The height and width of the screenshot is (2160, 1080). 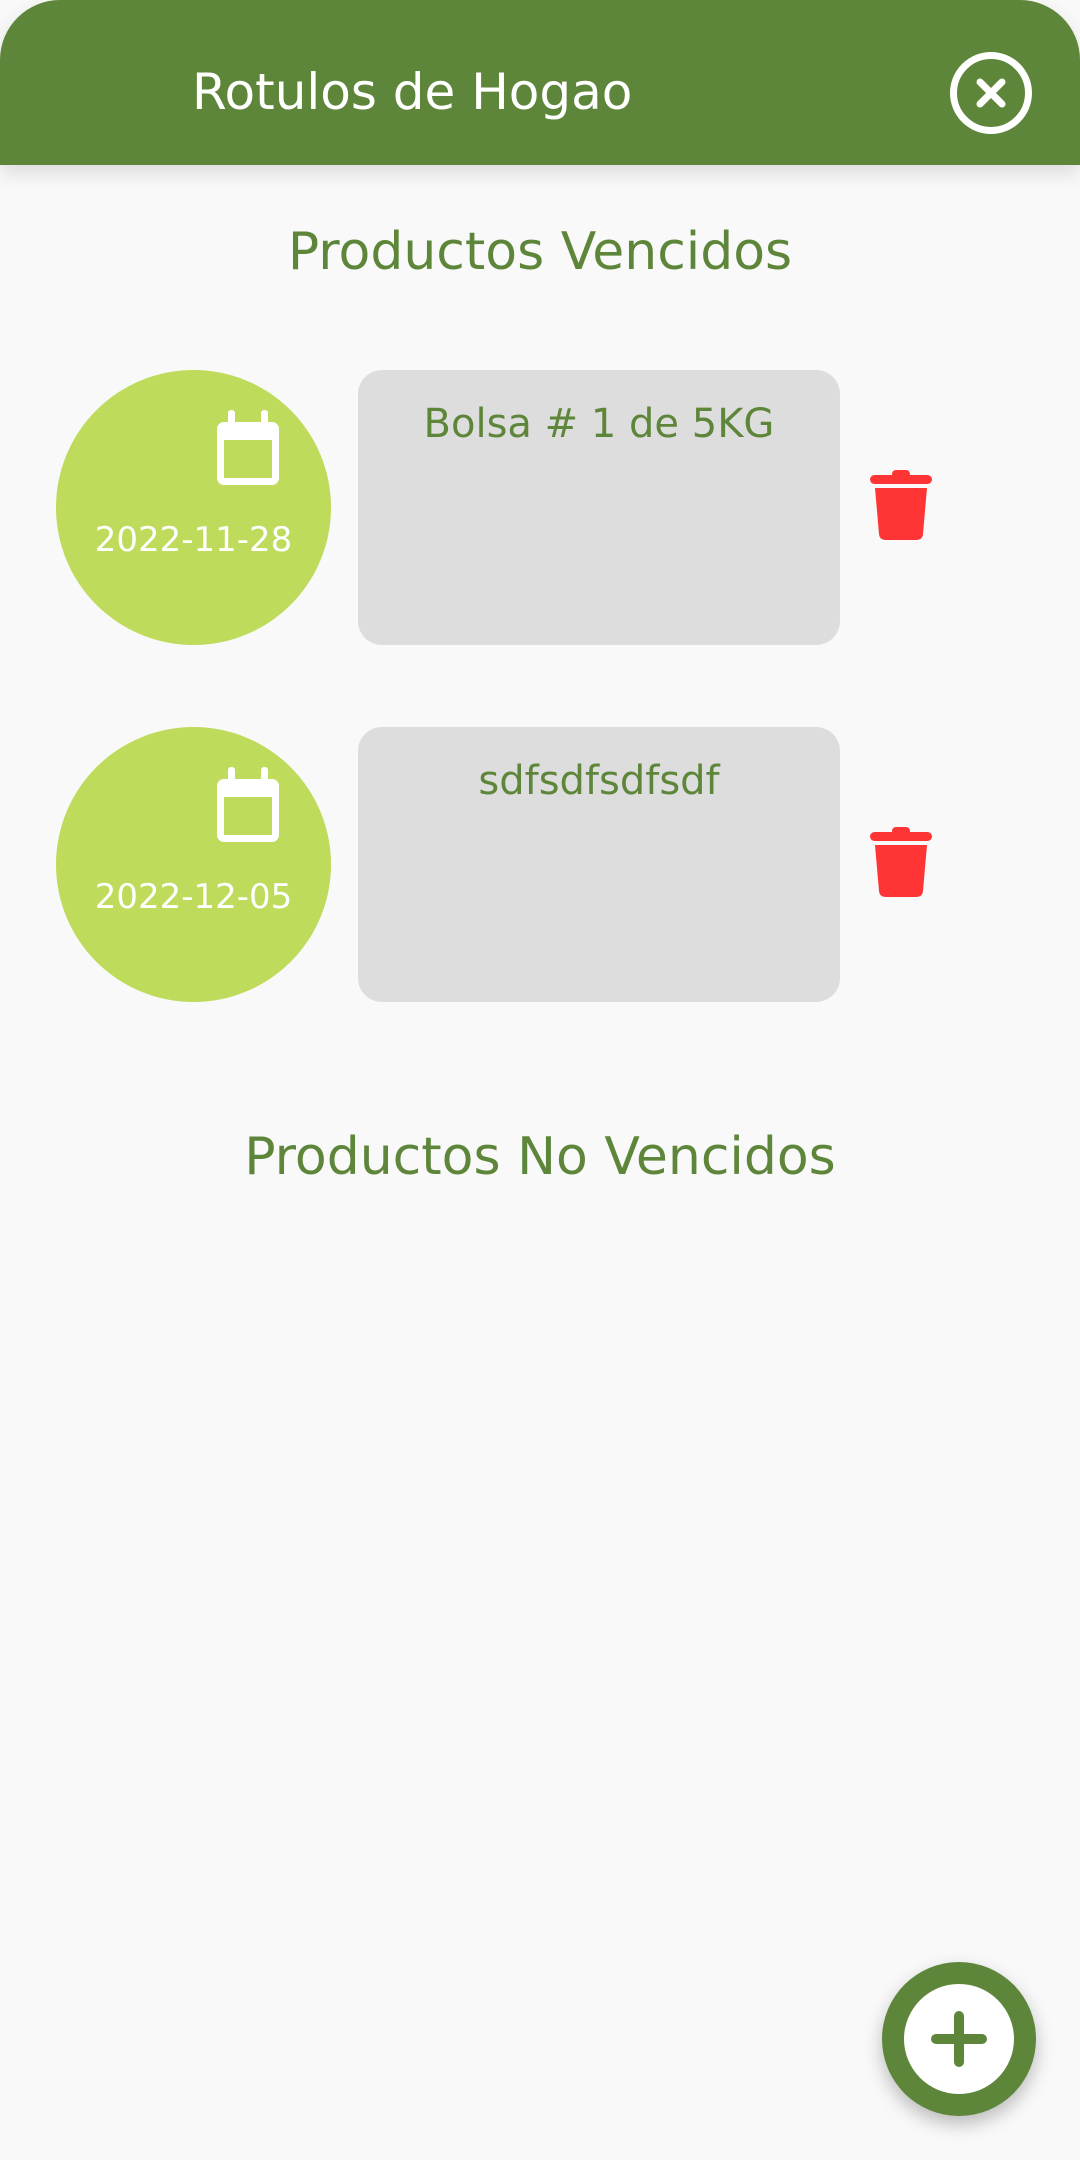 What do you see at coordinates (540, 252) in the screenshot?
I see `expired-section-title: Productos Vencidos` at bounding box center [540, 252].